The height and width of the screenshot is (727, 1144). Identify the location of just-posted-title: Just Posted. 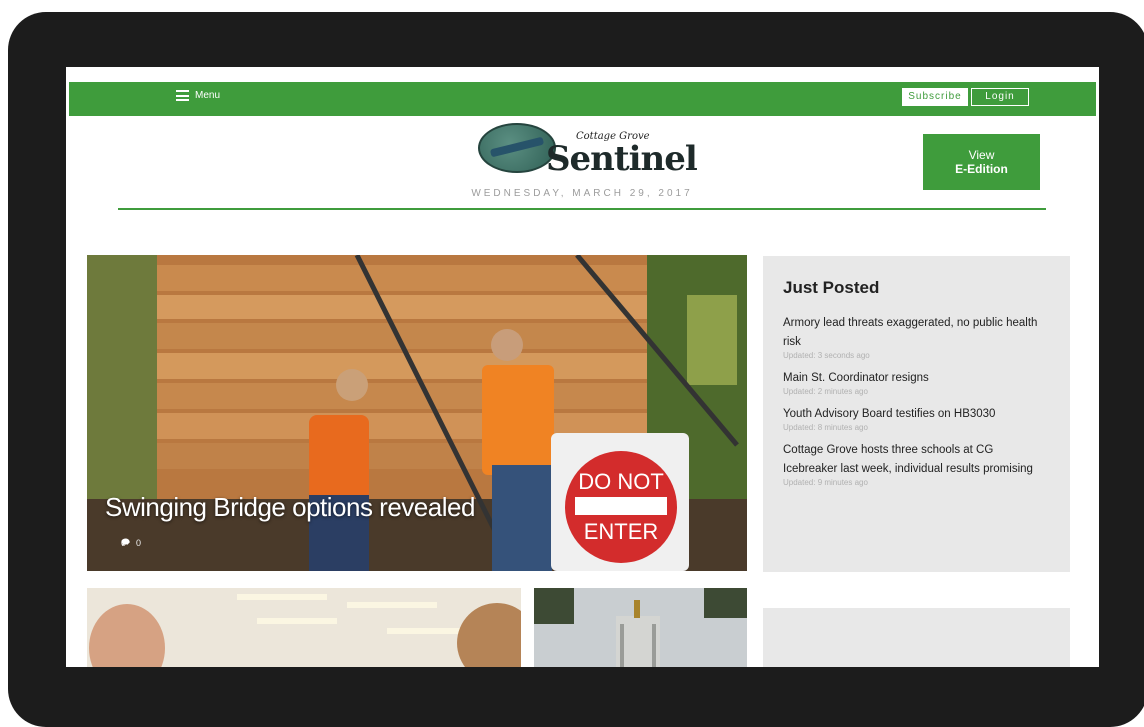
(831, 287).